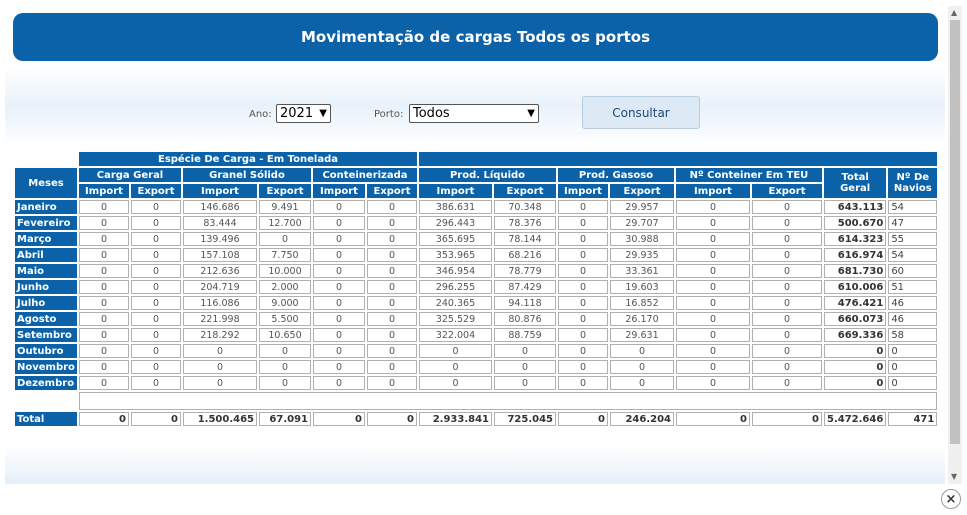 Image resolution: width=967 pixels, height=515 pixels. What do you see at coordinates (913, 303) in the screenshot?
I see `navios-cell: 46` at bounding box center [913, 303].